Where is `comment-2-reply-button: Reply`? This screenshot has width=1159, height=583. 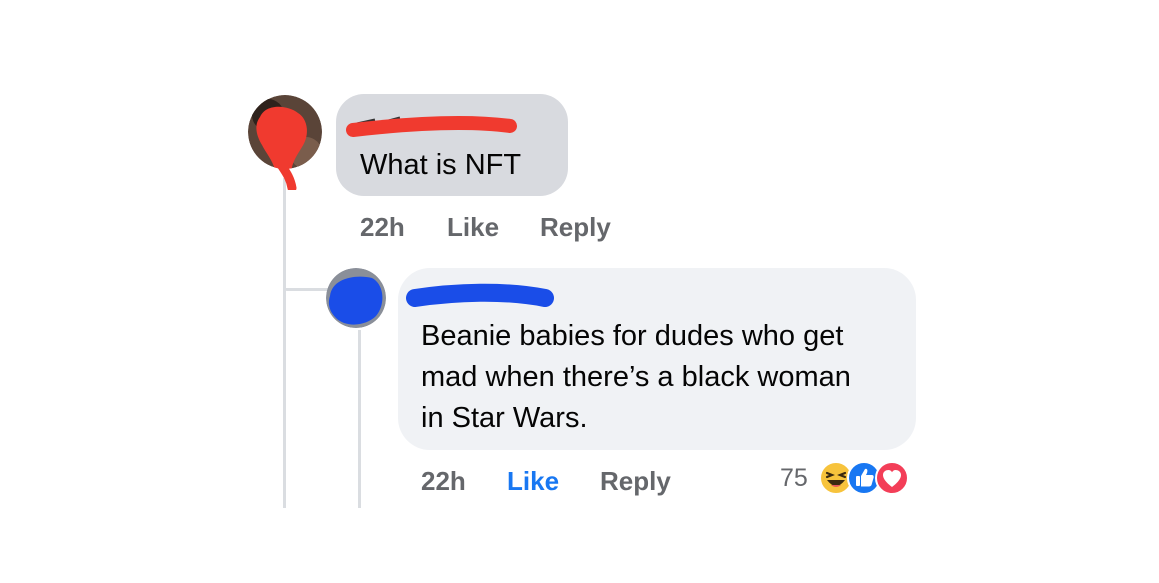 comment-2-reply-button: Reply is located at coordinates (635, 481).